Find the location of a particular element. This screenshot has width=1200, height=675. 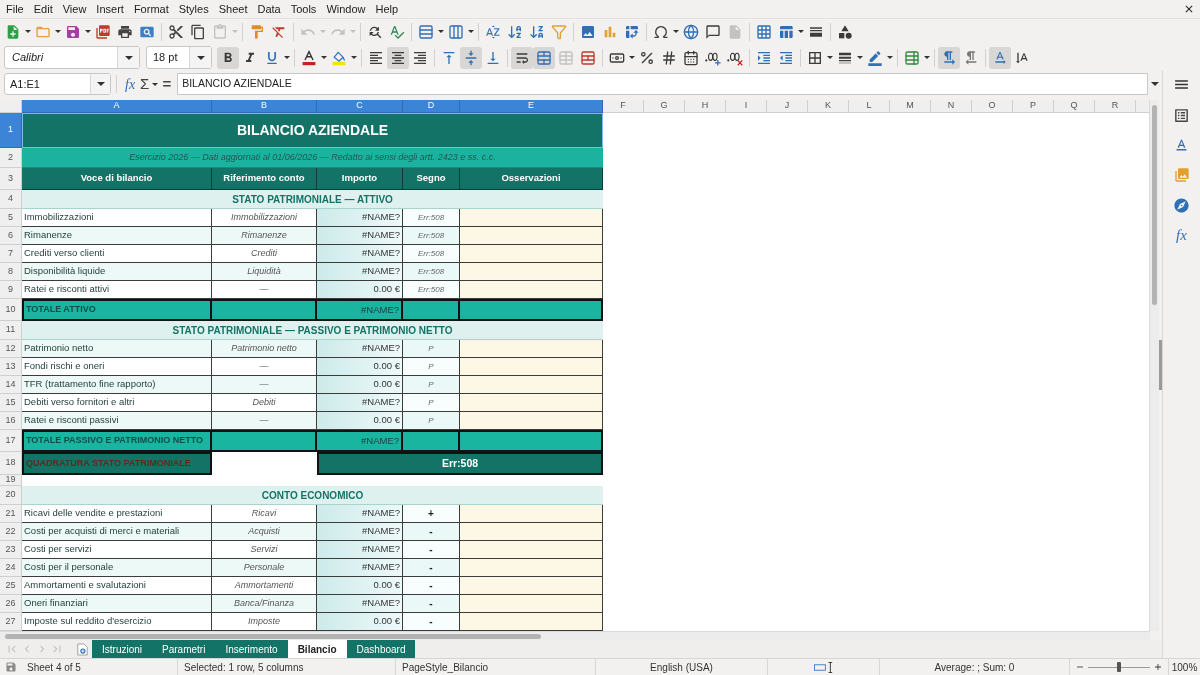

font-name-field: Calibri is located at coordinates (72, 57).